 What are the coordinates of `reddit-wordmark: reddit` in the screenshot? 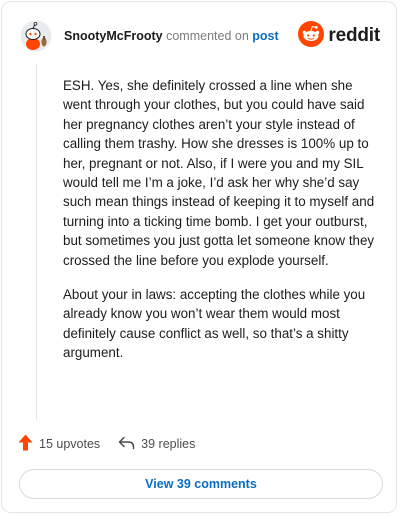 It's located at (354, 35).